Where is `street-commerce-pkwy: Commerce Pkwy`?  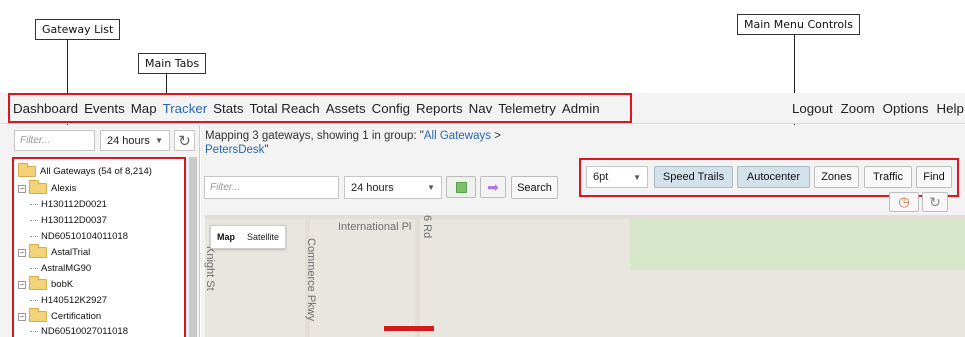 street-commerce-pkwy: Commerce Pkwy is located at coordinates (311, 280).